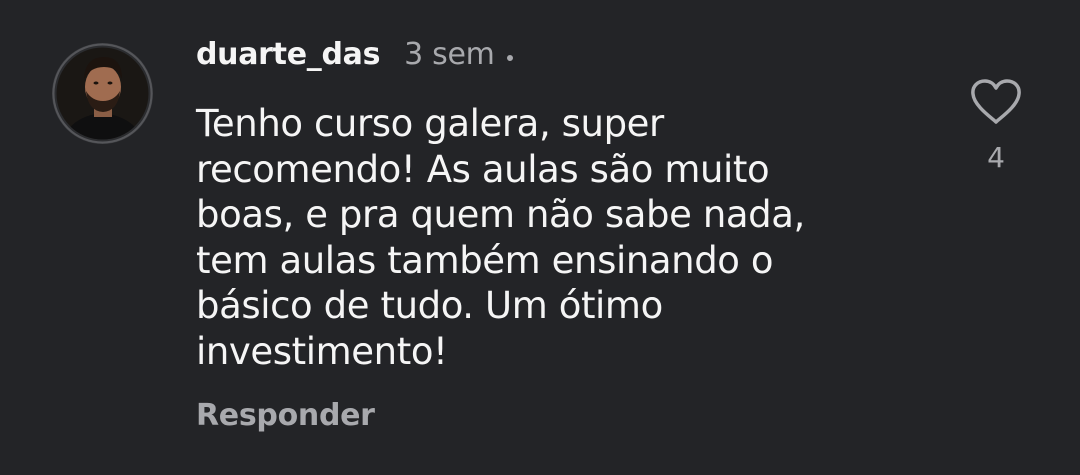  Describe the element at coordinates (285, 415) in the screenshot. I see `reply-button: Responder` at that location.